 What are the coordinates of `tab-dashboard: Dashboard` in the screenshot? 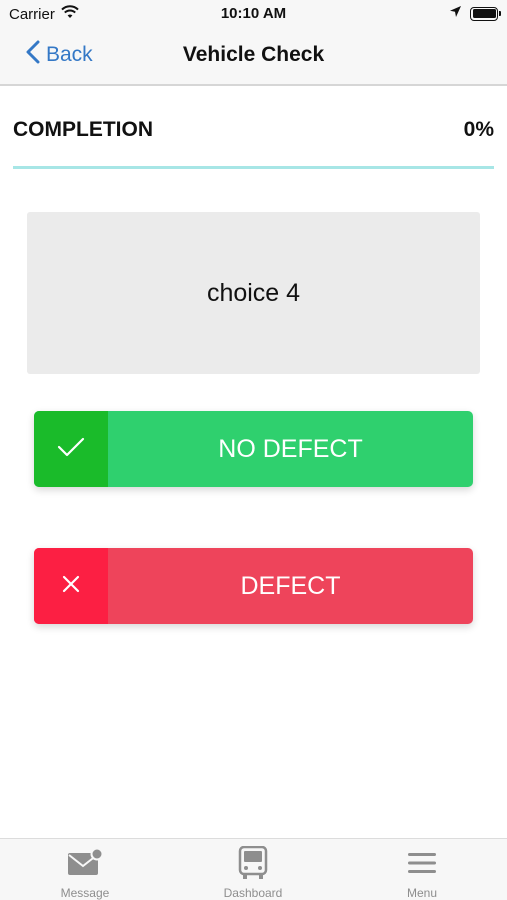 It's located at (253, 872).